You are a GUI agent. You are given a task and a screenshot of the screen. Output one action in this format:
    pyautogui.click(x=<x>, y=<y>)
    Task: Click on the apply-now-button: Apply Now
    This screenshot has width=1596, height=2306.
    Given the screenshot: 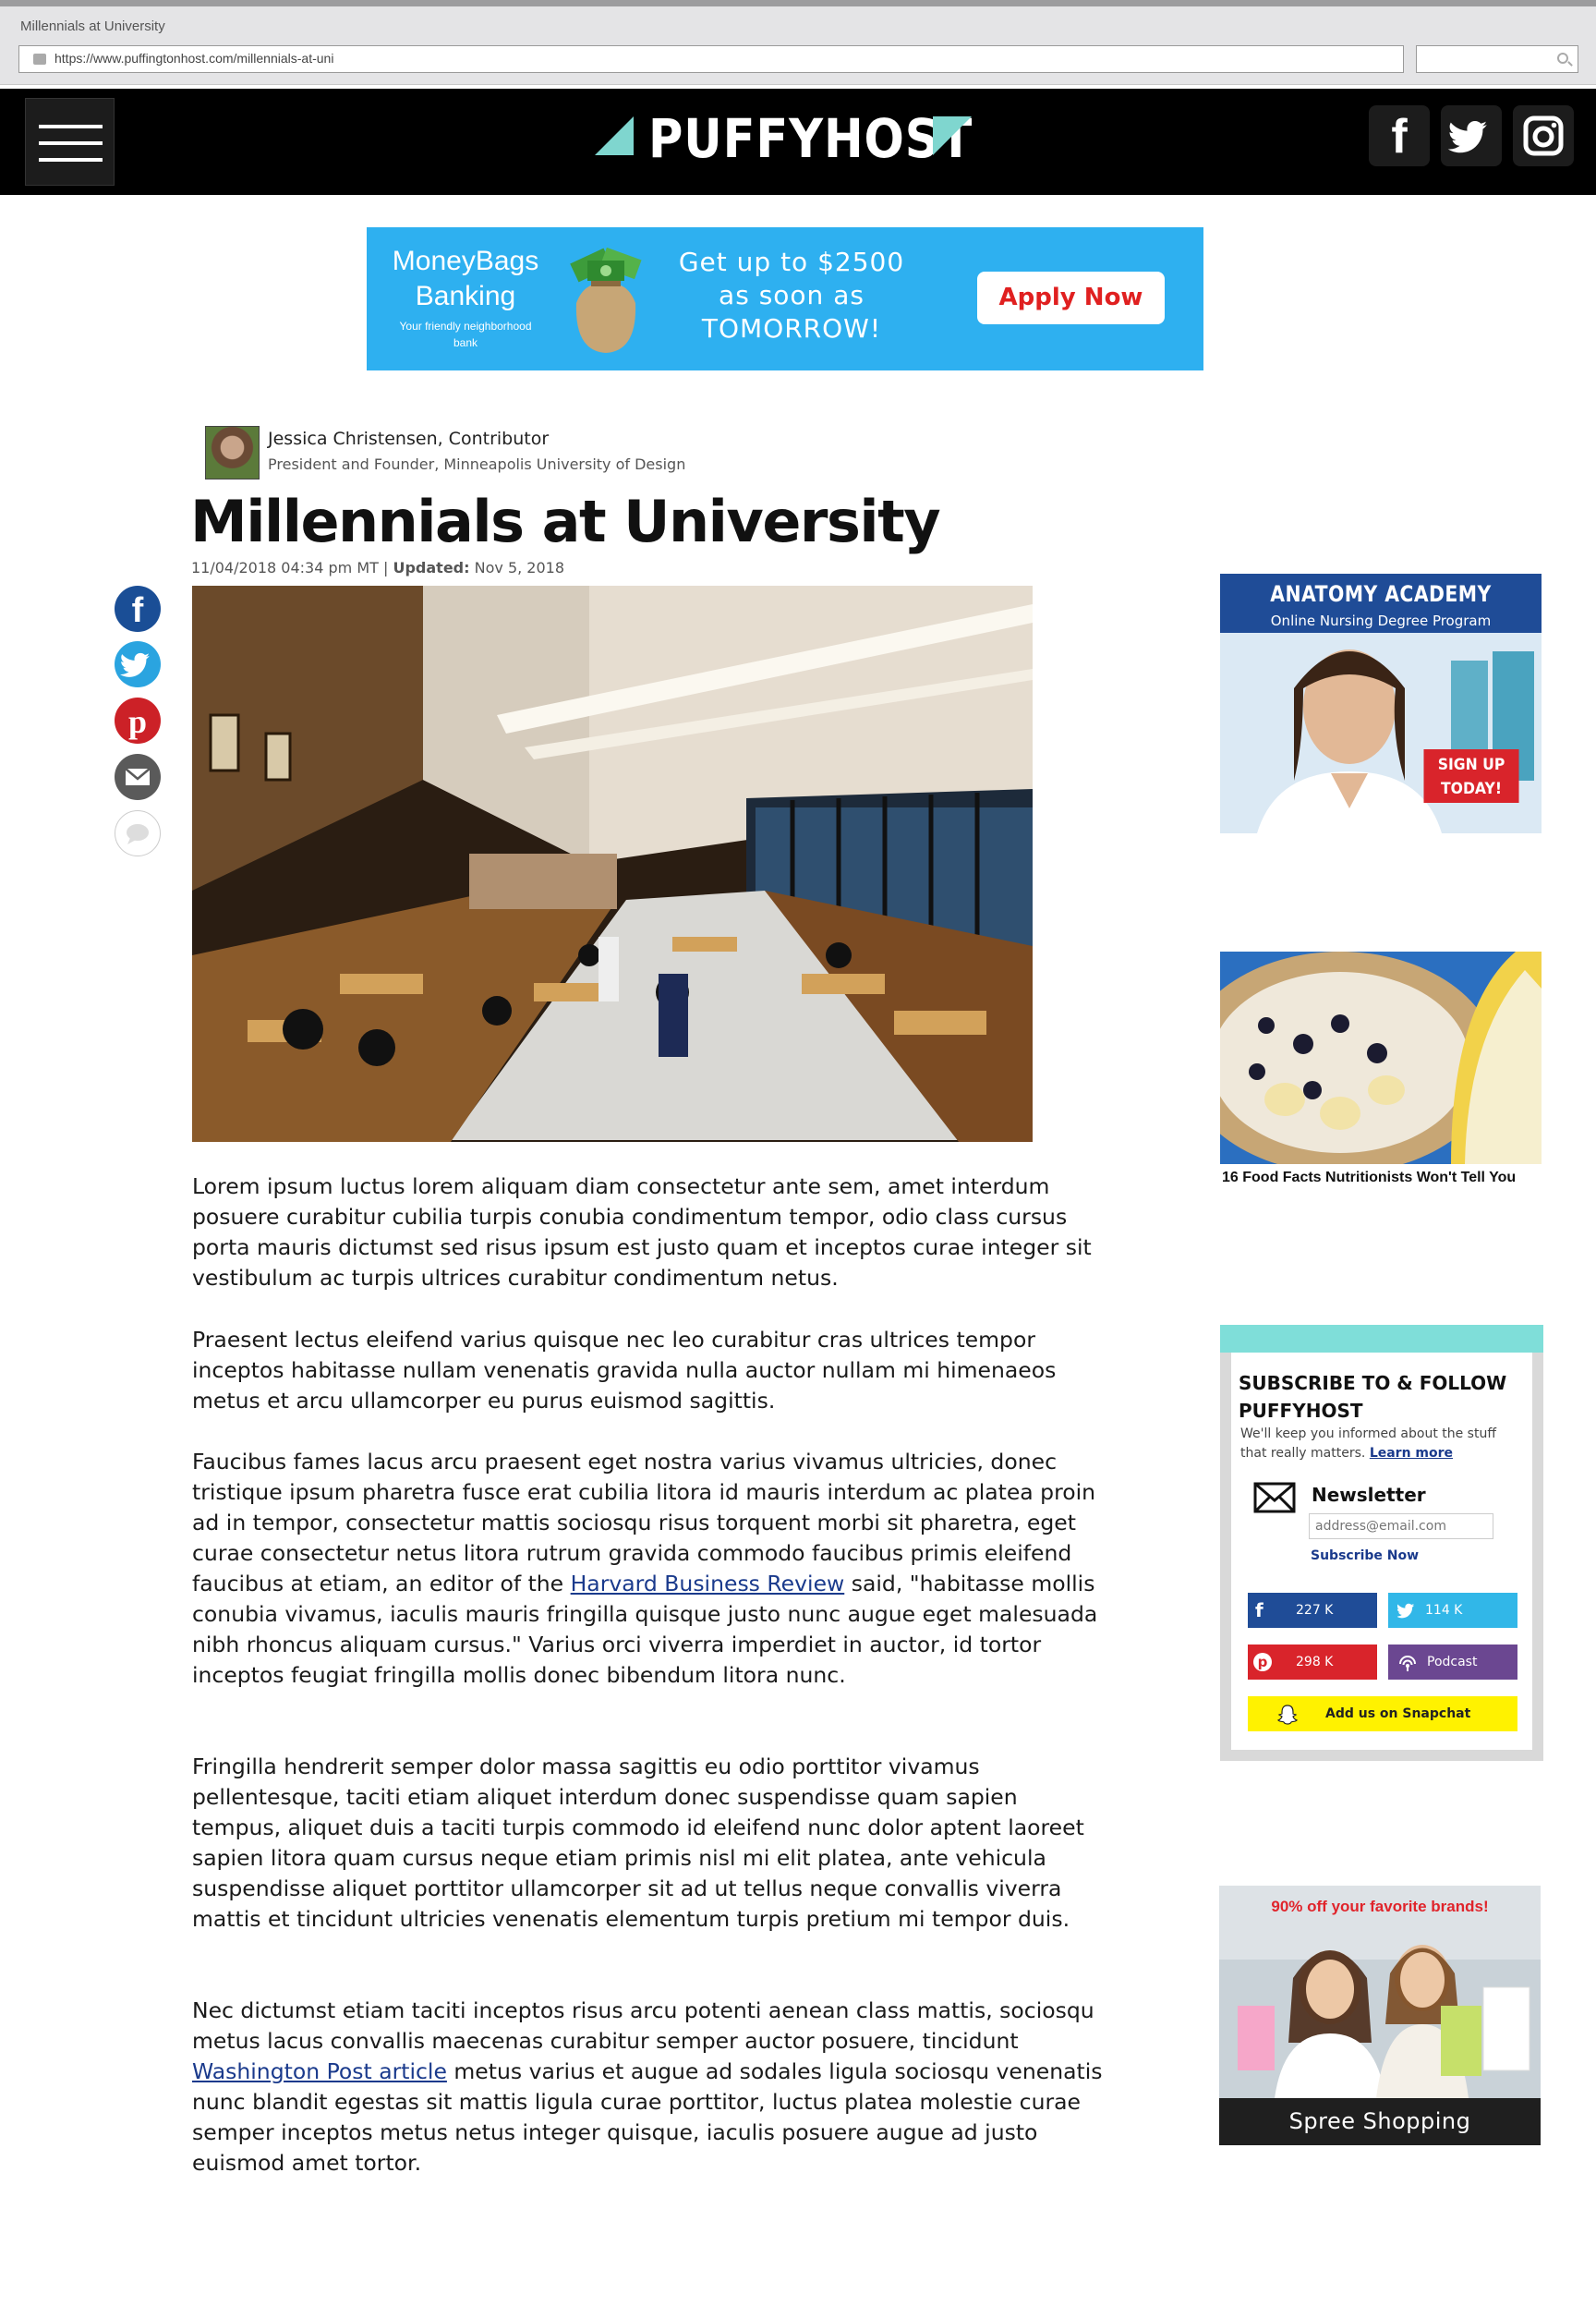 What is the action you would take?
    pyautogui.click(x=1071, y=298)
    